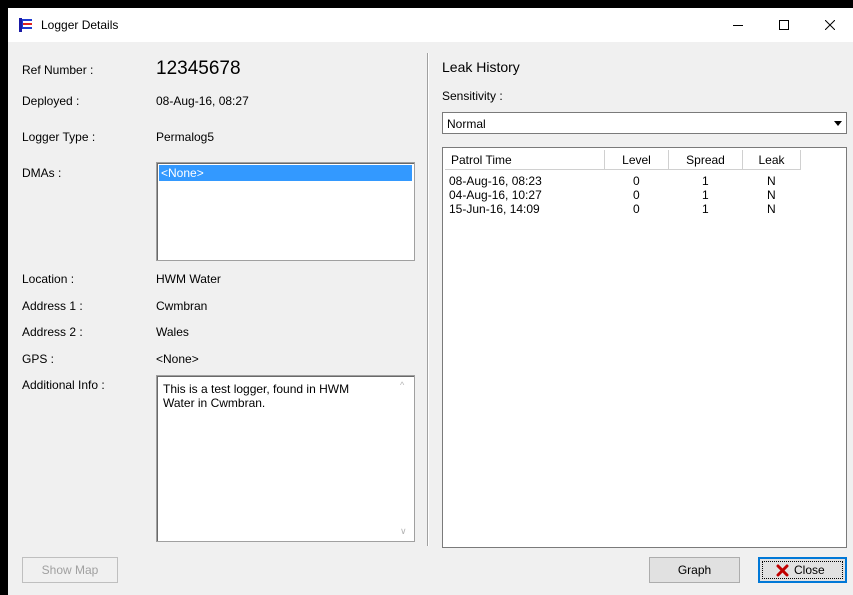 This screenshot has width=853, height=595. Describe the element at coordinates (285, 211) in the screenshot. I see `dmas-listbox: <None>` at that location.